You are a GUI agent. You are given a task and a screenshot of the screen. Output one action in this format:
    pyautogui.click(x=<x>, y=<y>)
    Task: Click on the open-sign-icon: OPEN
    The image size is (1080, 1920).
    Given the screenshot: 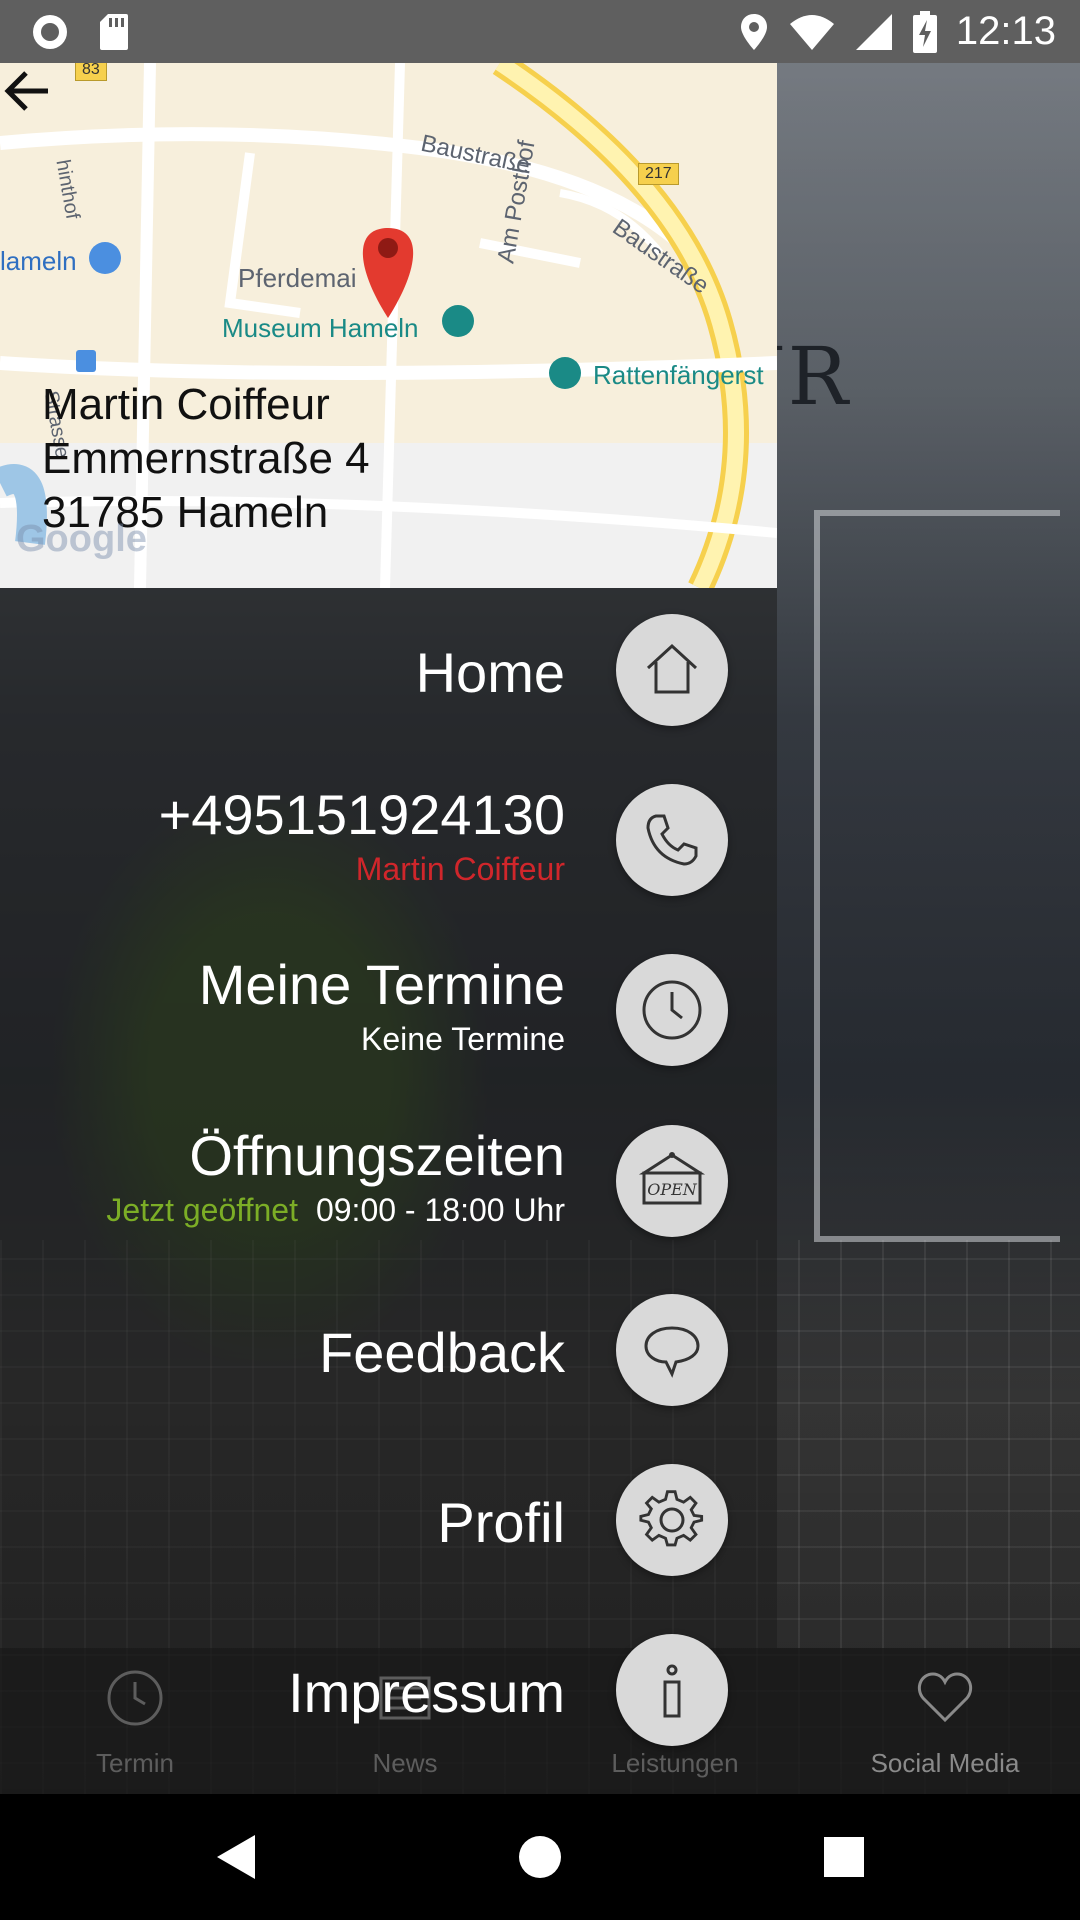 What is the action you would take?
    pyautogui.click(x=672, y=1181)
    